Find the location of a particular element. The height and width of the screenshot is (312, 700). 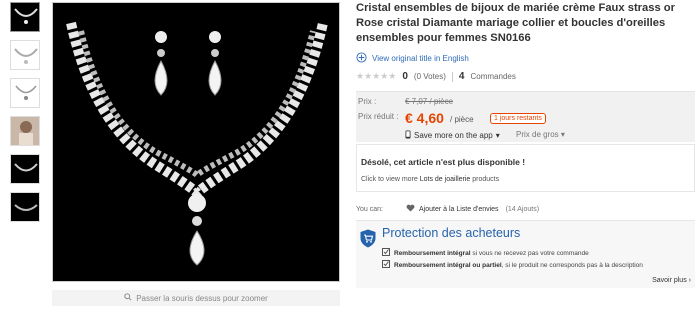

heart-icon is located at coordinates (410, 209).